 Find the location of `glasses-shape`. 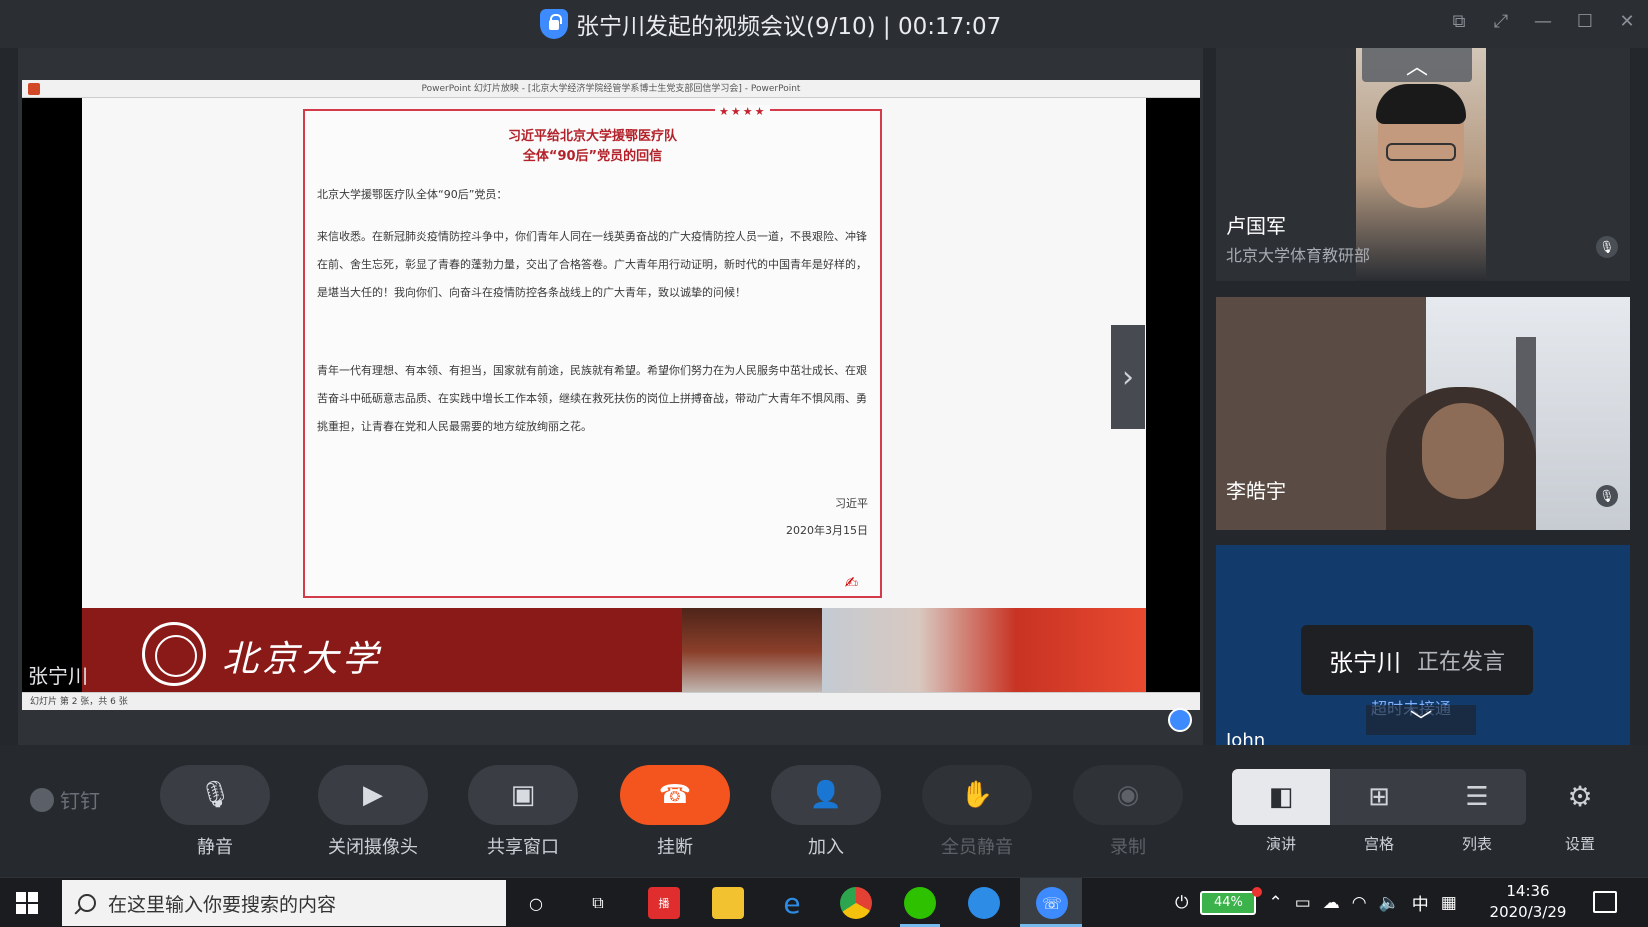

glasses-shape is located at coordinates (1421, 152).